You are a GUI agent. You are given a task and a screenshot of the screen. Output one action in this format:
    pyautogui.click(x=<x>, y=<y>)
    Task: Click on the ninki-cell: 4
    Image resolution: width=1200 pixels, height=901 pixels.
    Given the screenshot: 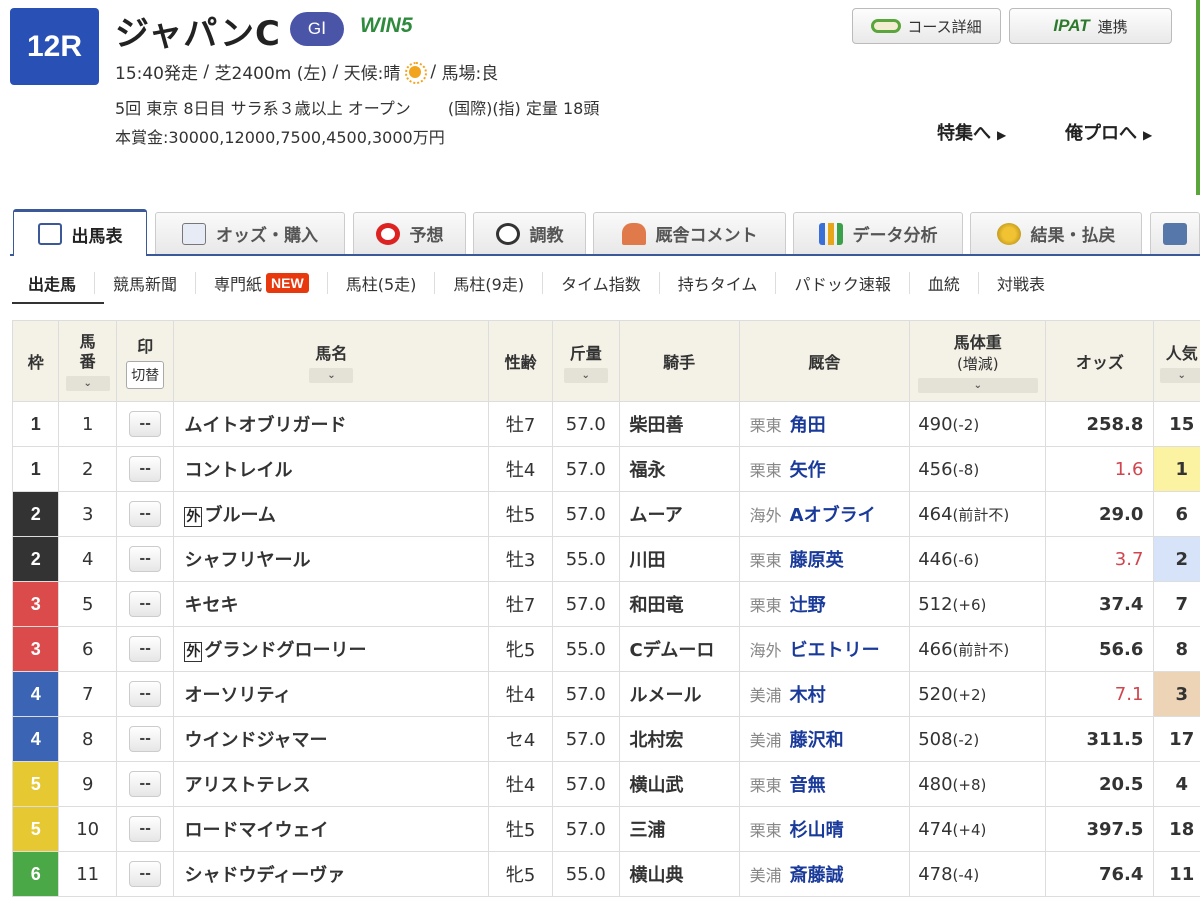 What is the action you would take?
    pyautogui.click(x=1176, y=784)
    